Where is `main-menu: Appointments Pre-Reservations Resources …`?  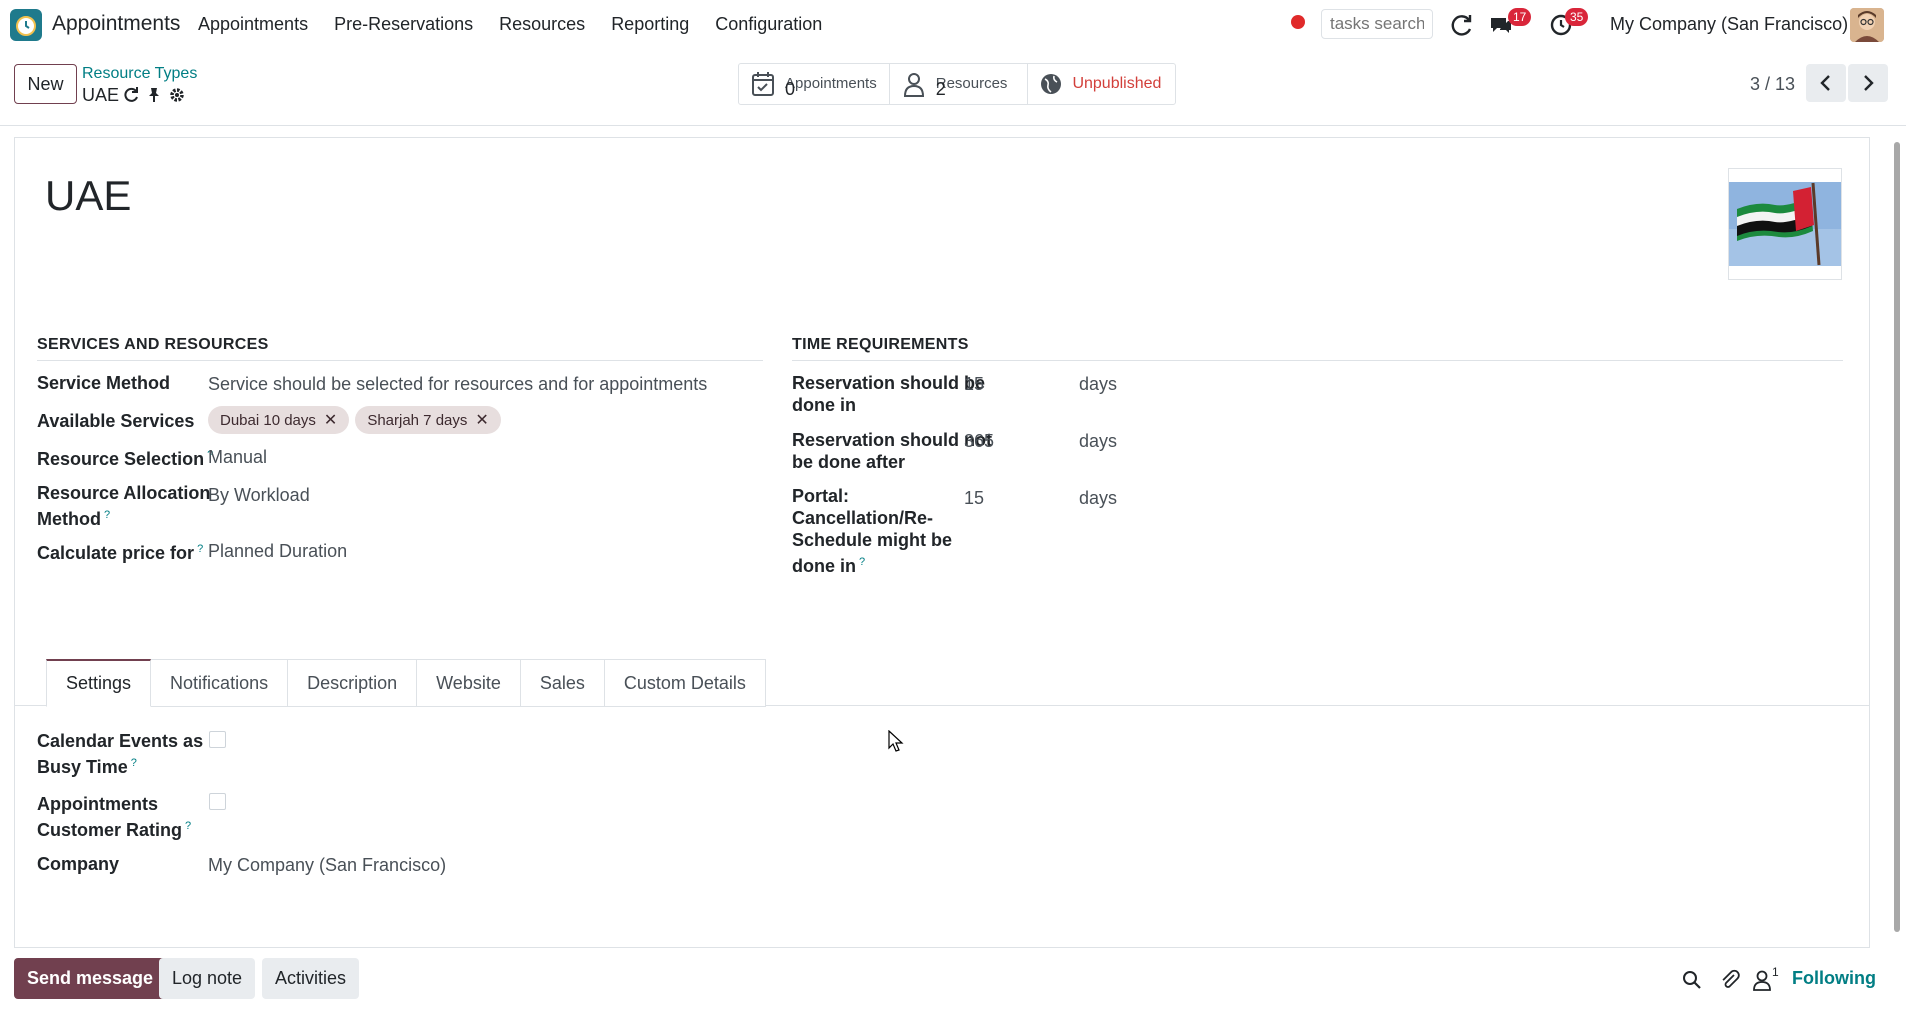
main-menu: Appointments Pre-Reservations Resources … is located at coordinates (510, 24).